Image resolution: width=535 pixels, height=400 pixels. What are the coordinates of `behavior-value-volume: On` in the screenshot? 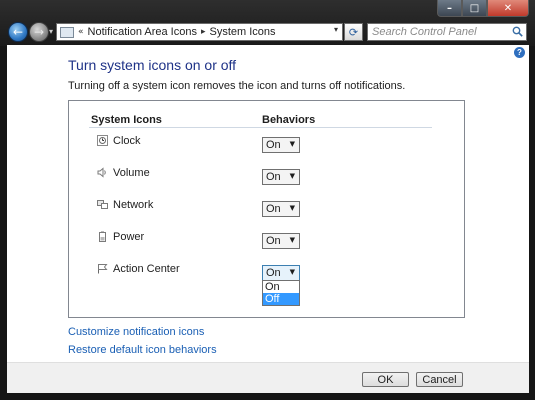 It's located at (273, 177).